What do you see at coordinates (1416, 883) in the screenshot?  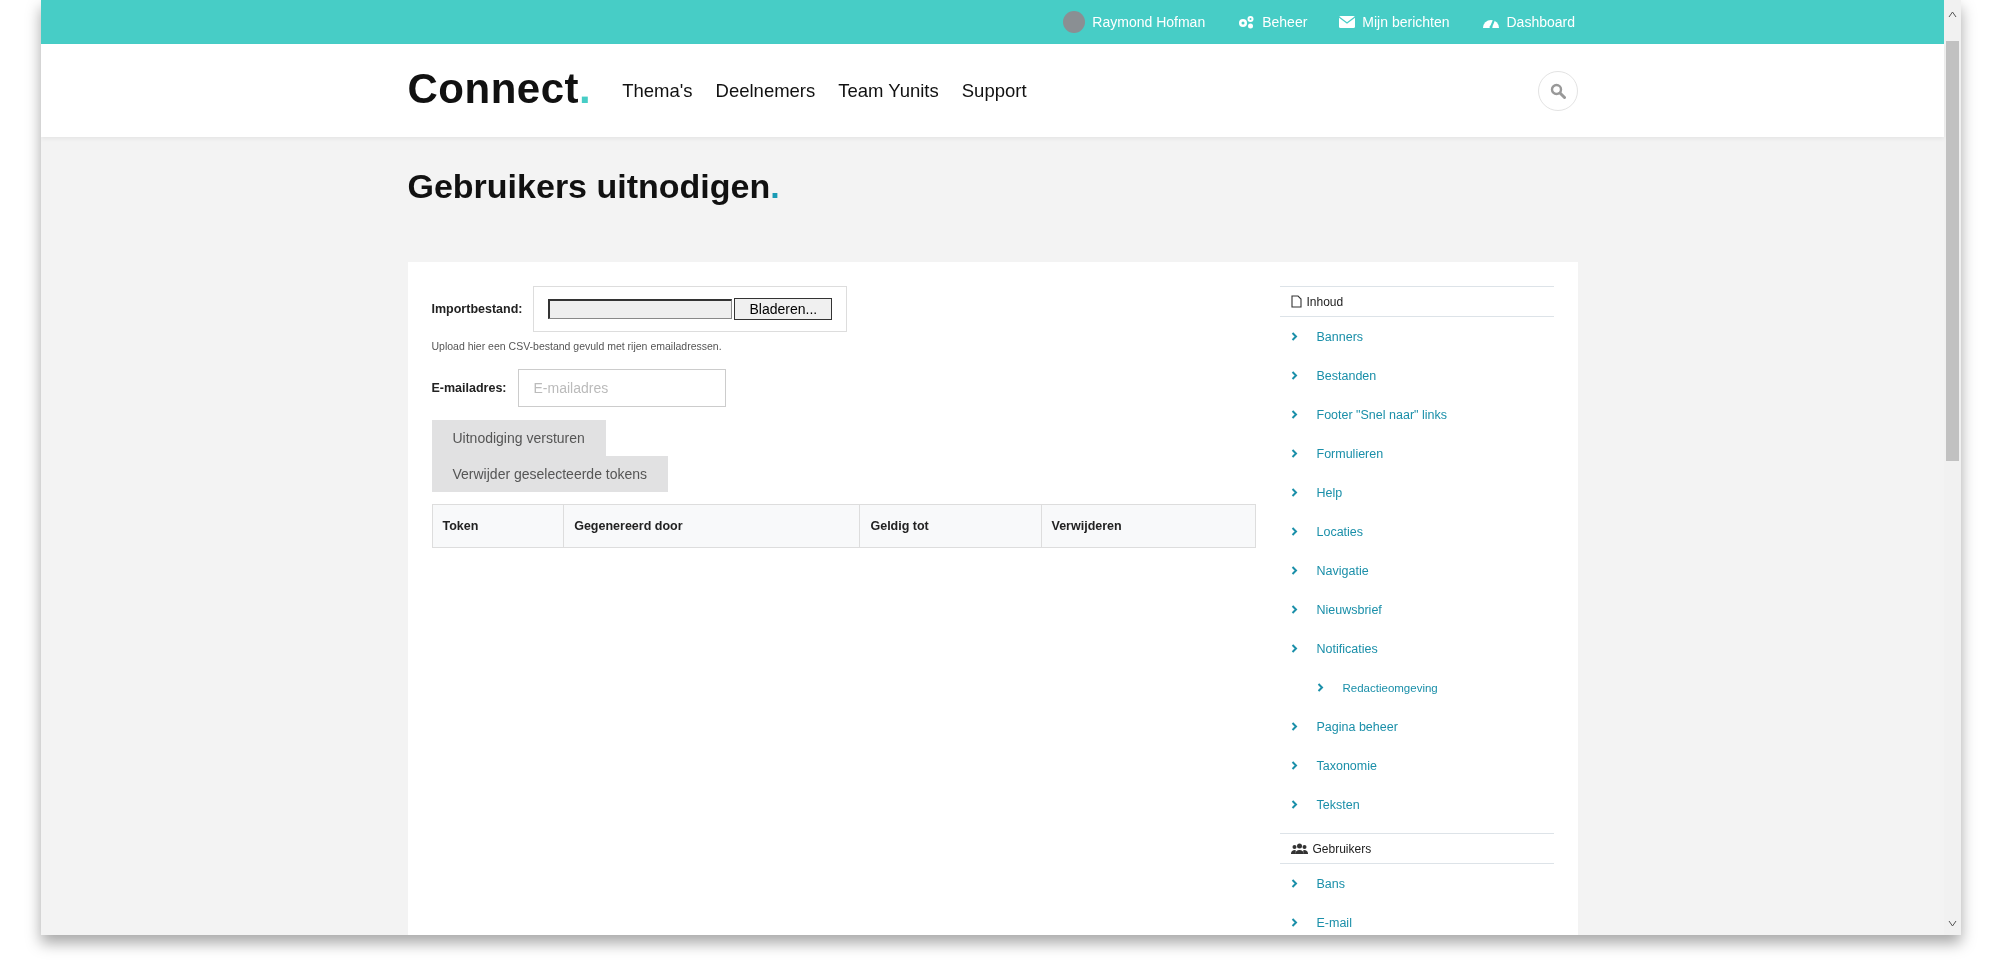 I see `sidebar-link: Bans` at bounding box center [1416, 883].